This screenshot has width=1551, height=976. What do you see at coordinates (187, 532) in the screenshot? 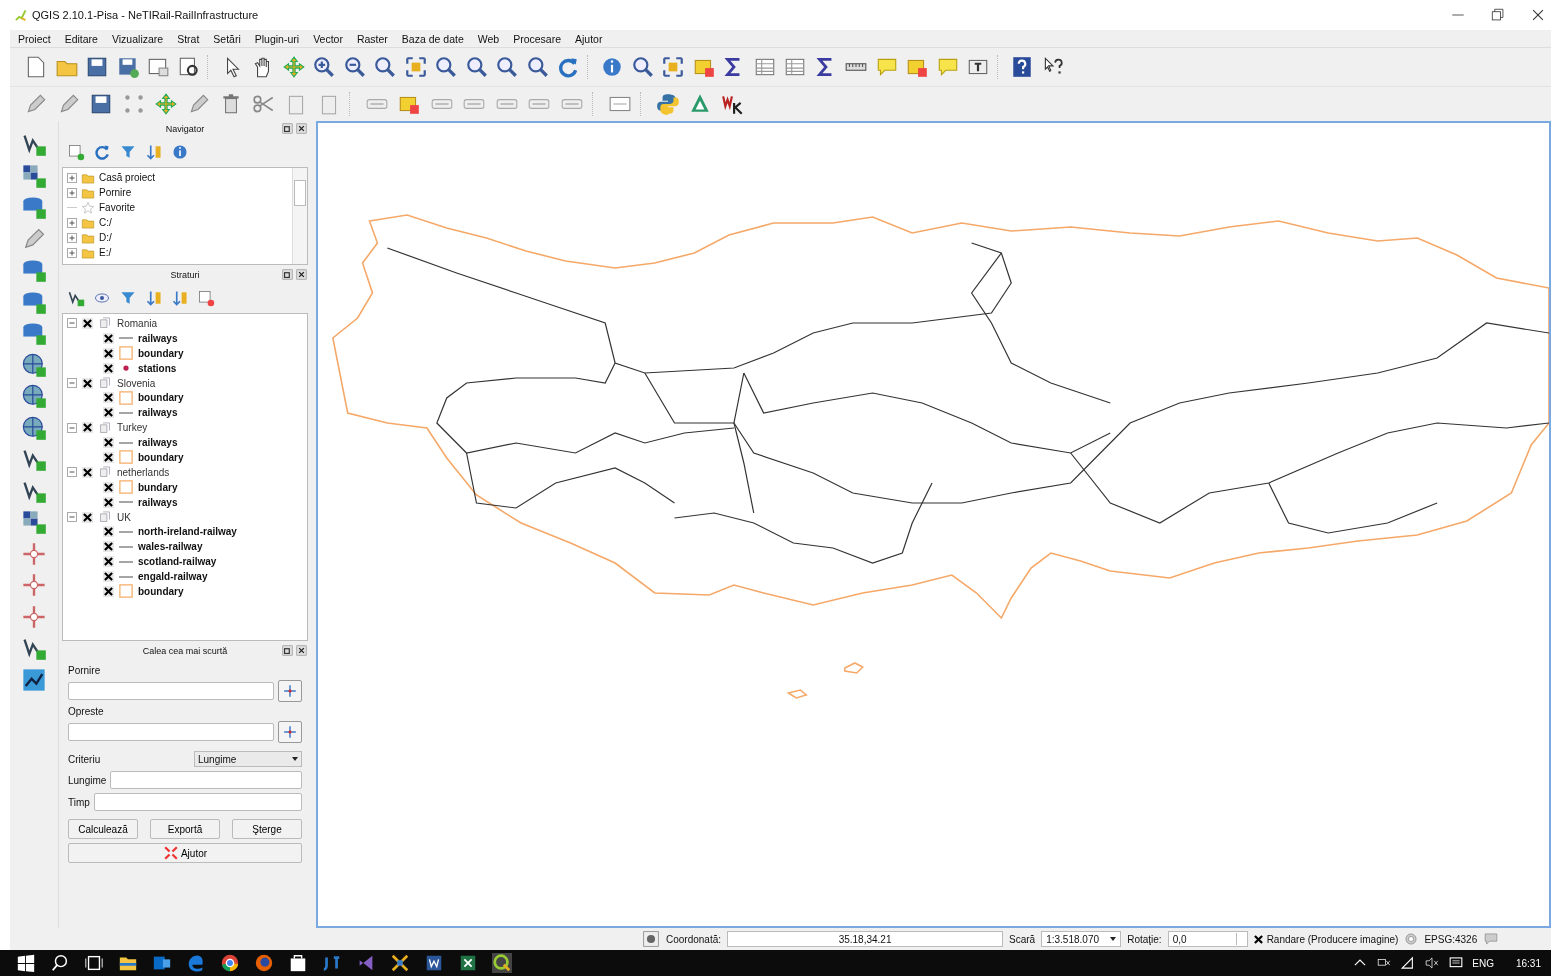
I see `layer-name: north-ireland-railway` at bounding box center [187, 532].